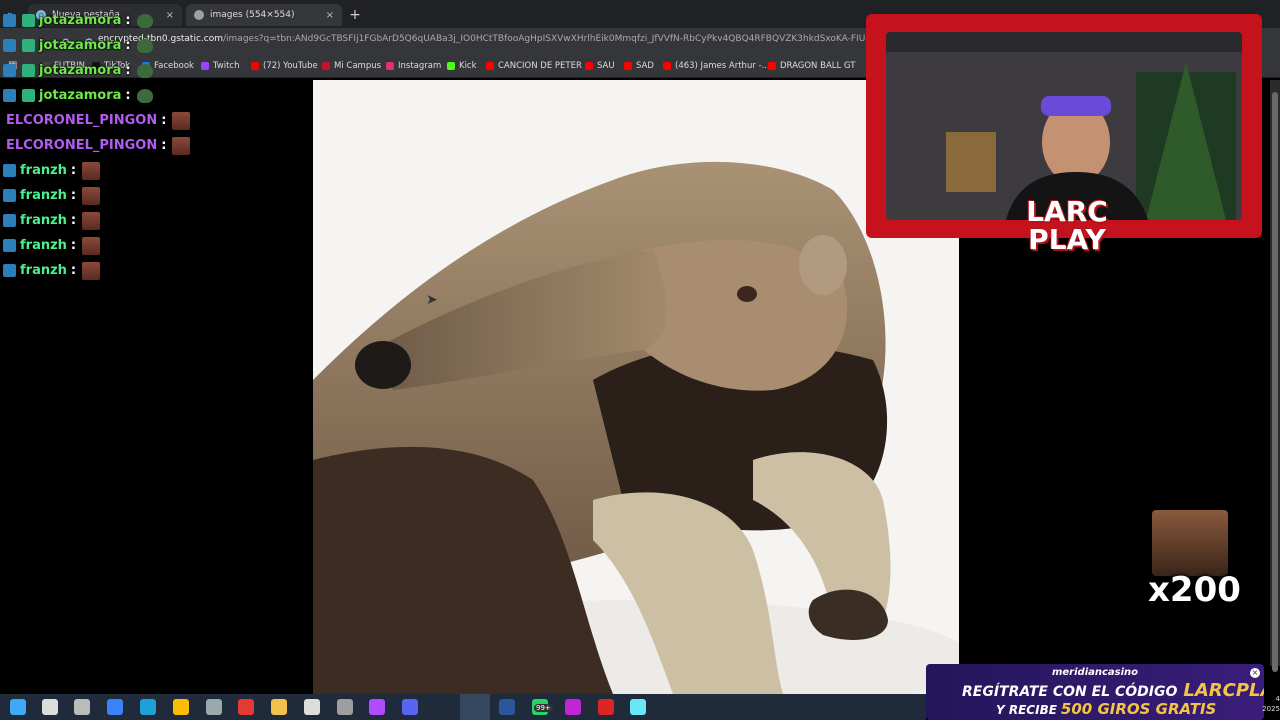  Describe the element at coordinates (1067, 211) in the screenshot. I see `logo-line-1: LARC` at that location.